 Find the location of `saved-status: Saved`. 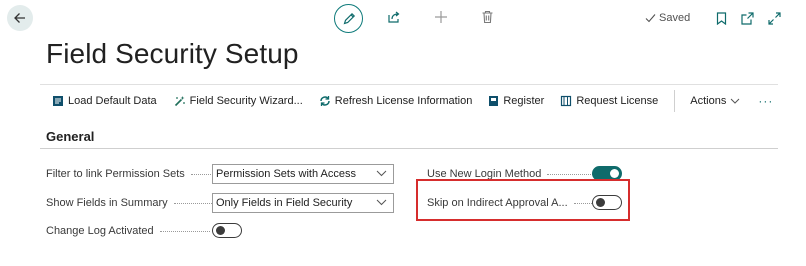

saved-status: Saved is located at coordinates (667, 18).